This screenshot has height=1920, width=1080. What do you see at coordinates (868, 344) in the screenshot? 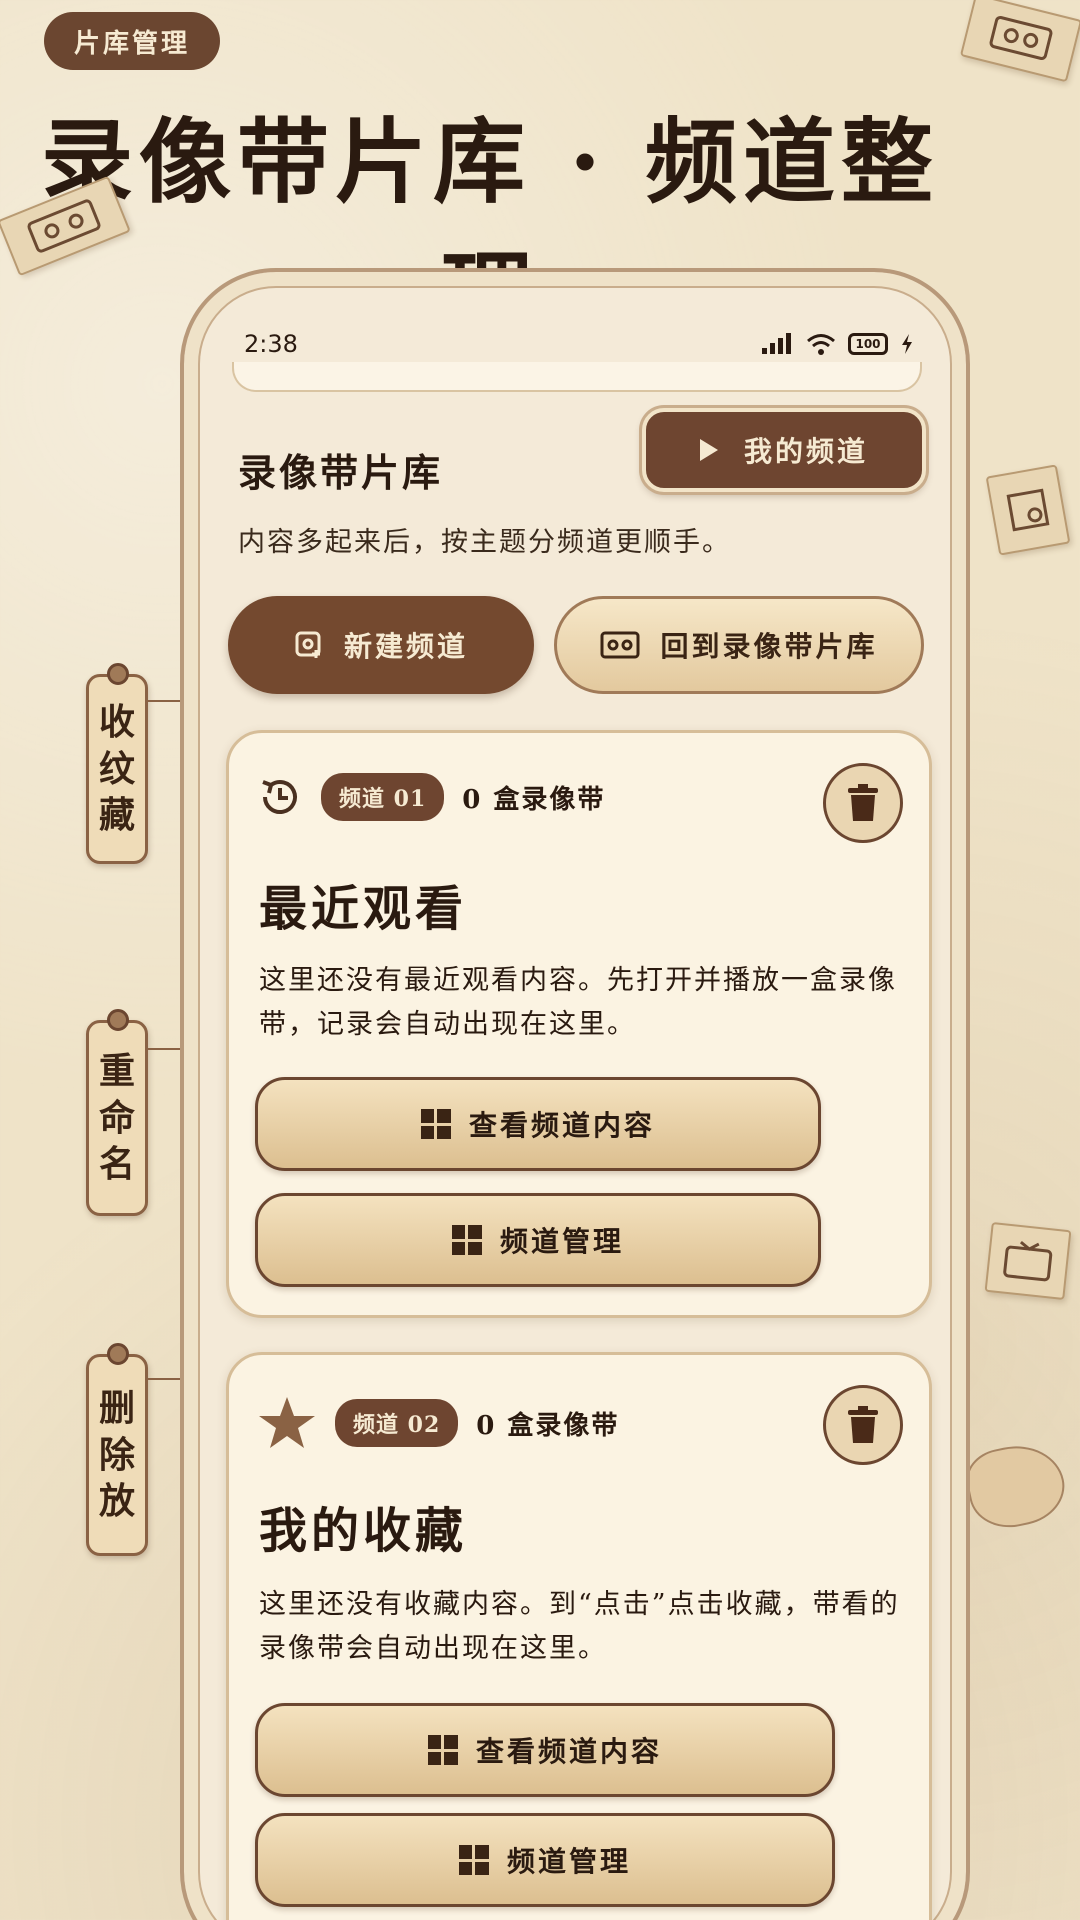
I see `battery-icon: 100` at bounding box center [868, 344].